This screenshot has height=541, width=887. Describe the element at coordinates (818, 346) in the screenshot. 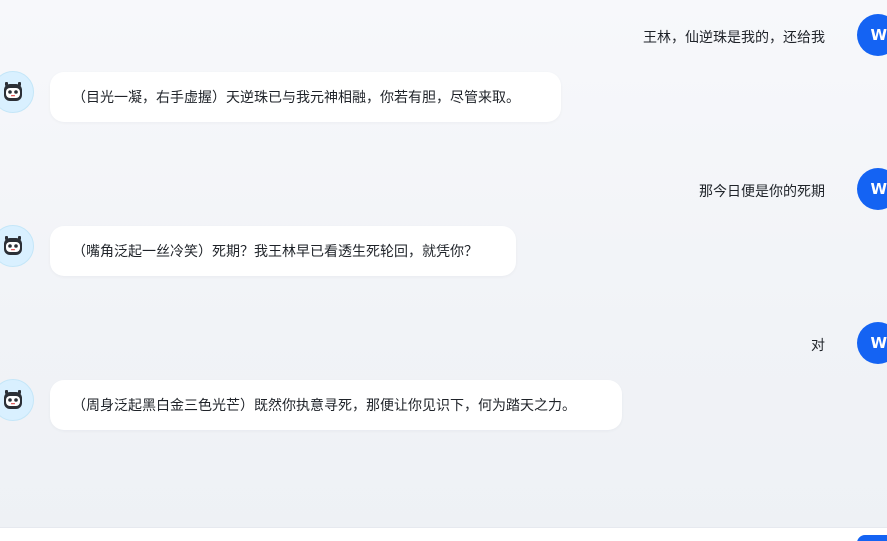

I see `user-message: 对` at that location.